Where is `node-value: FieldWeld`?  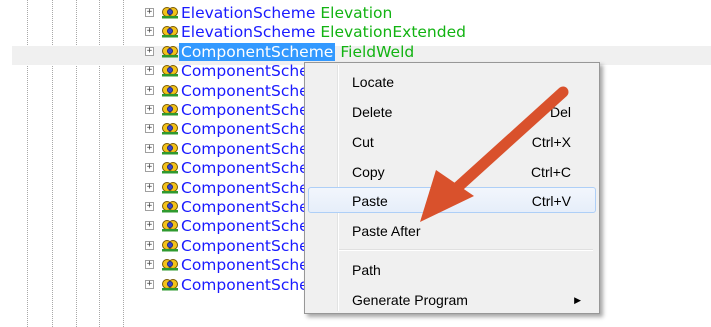 node-value: FieldWeld is located at coordinates (377, 51).